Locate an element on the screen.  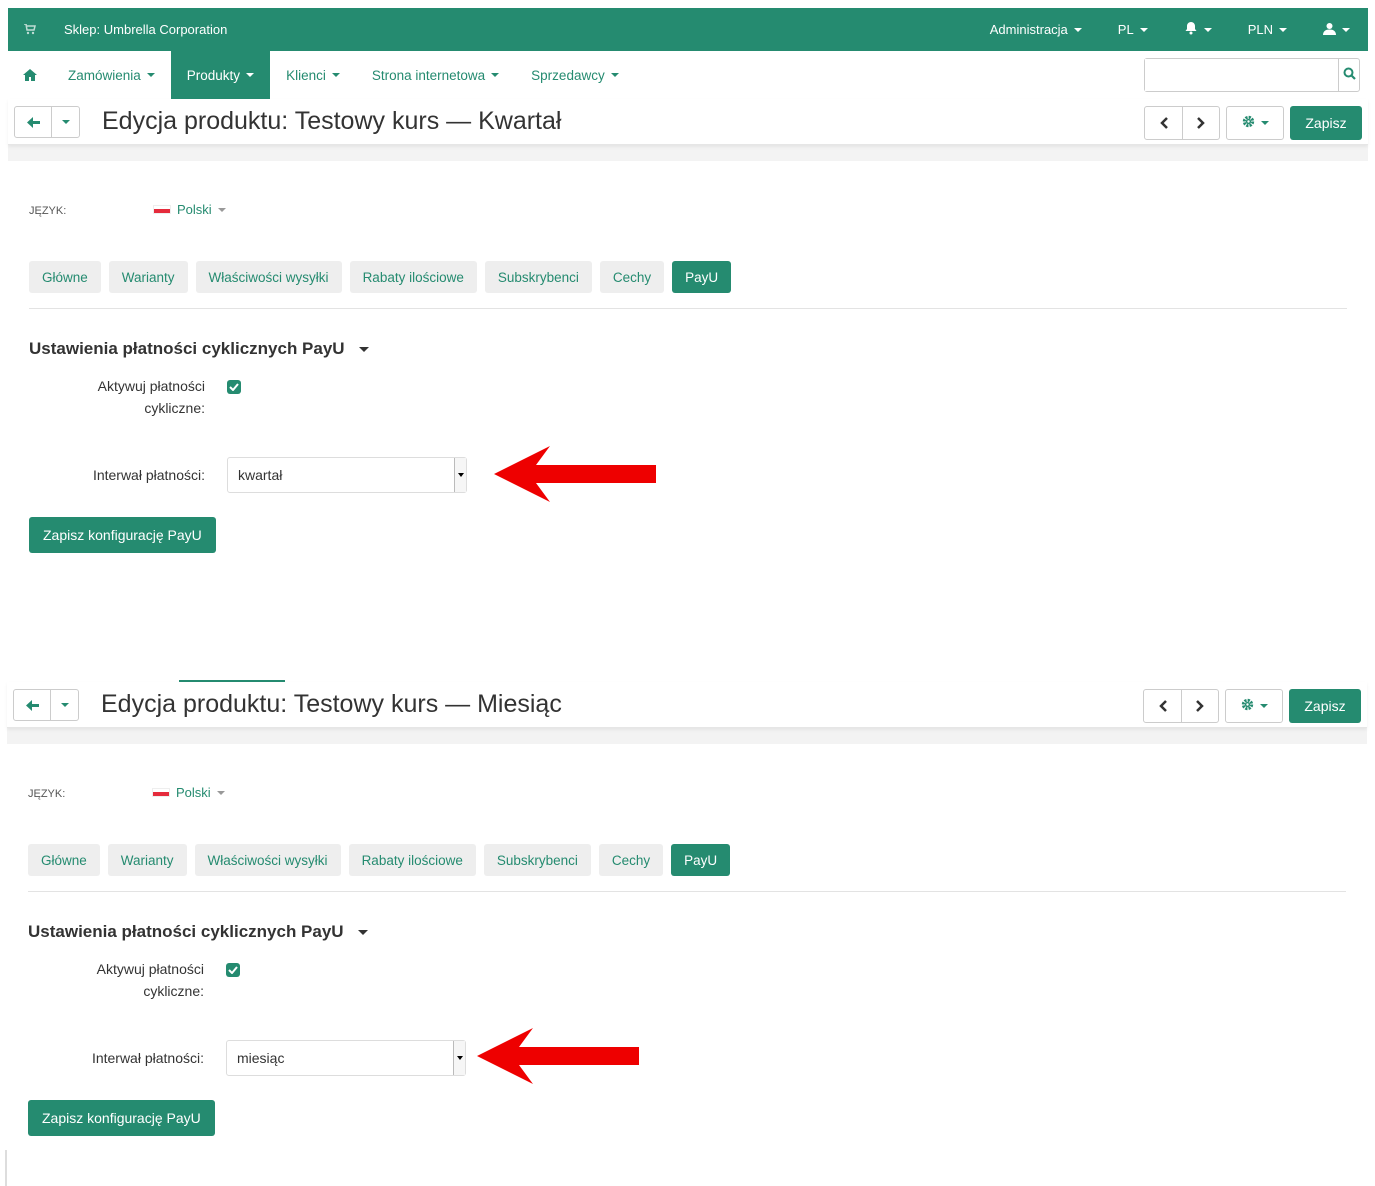
nav-products: Produkty is located at coordinates (220, 75).